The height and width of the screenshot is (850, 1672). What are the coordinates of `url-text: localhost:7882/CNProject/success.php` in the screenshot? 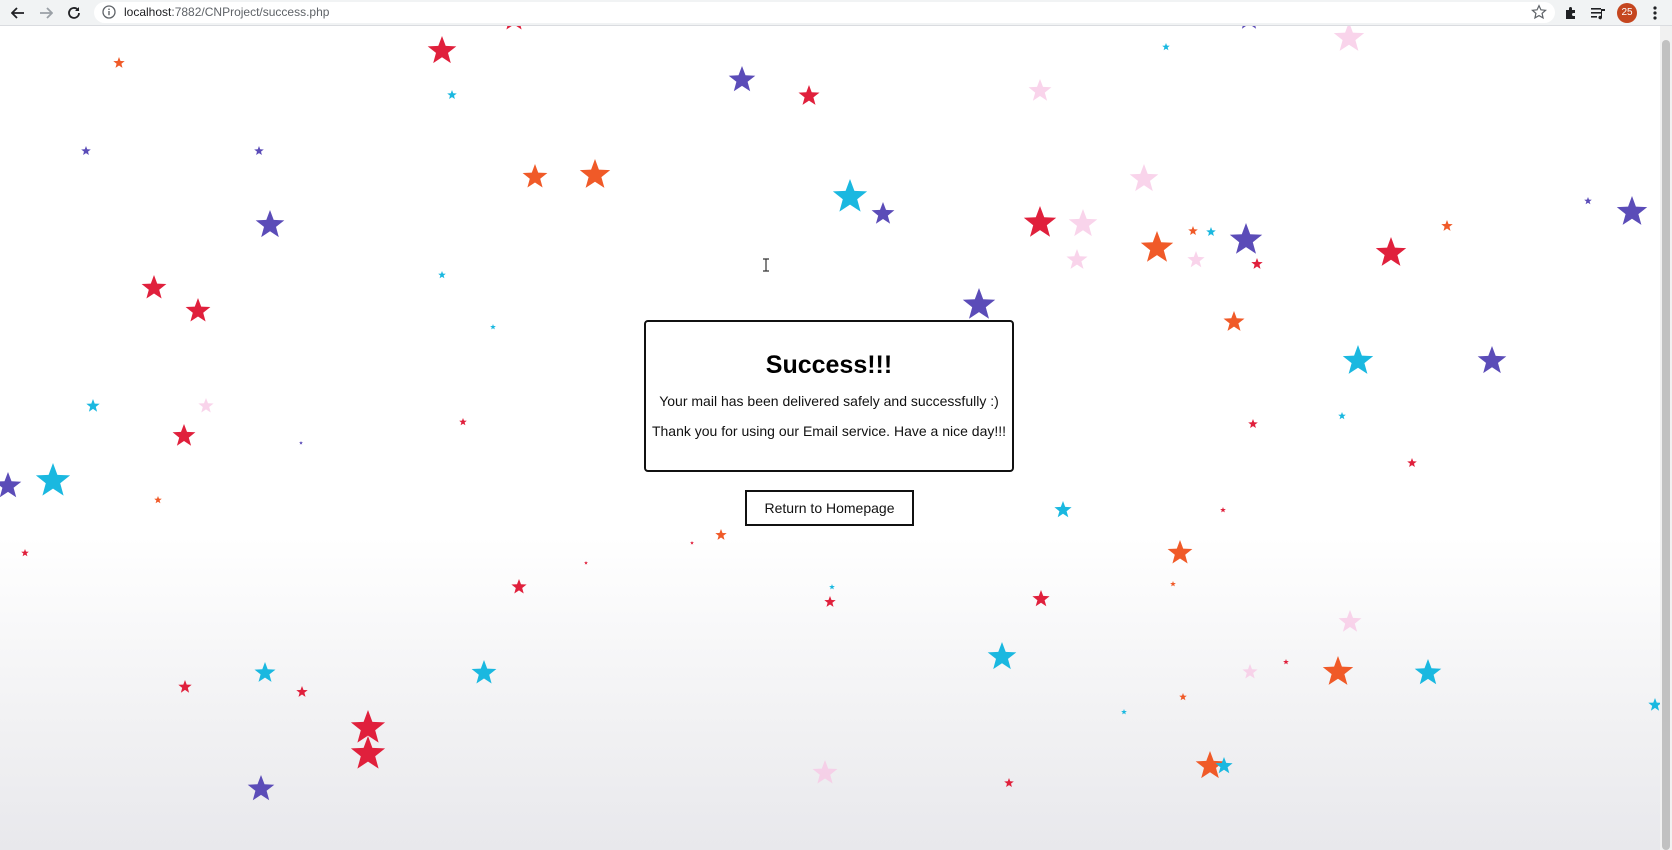 It's located at (226, 12).